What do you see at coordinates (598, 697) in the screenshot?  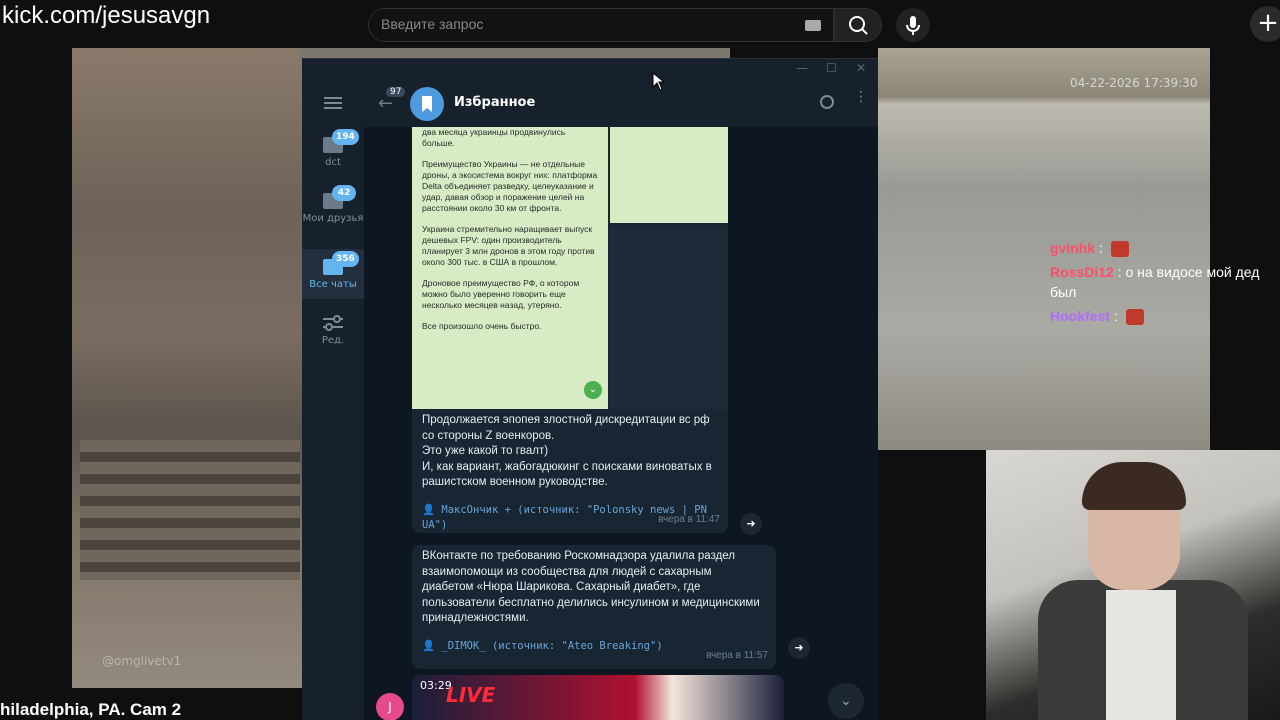 I see `video-message: 03:29 LIVE` at bounding box center [598, 697].